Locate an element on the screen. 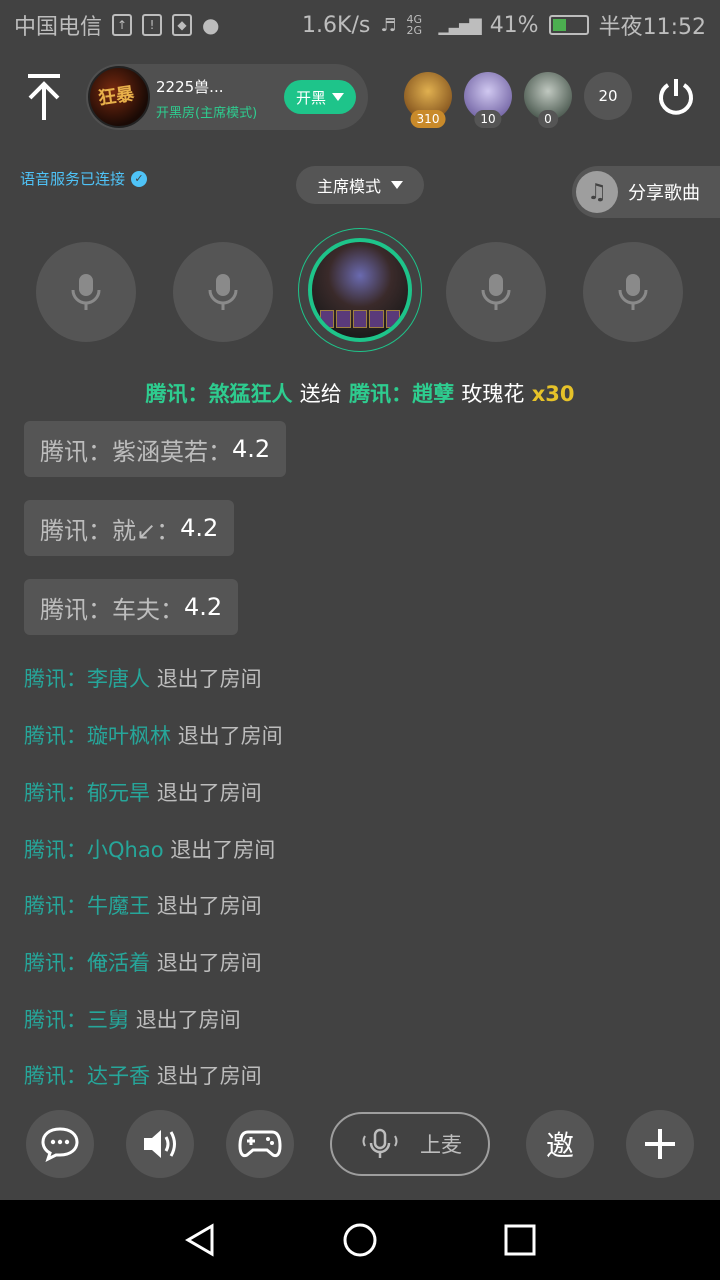 The image size is (720, 1280). host-seat is located at coordinates (360, 290).